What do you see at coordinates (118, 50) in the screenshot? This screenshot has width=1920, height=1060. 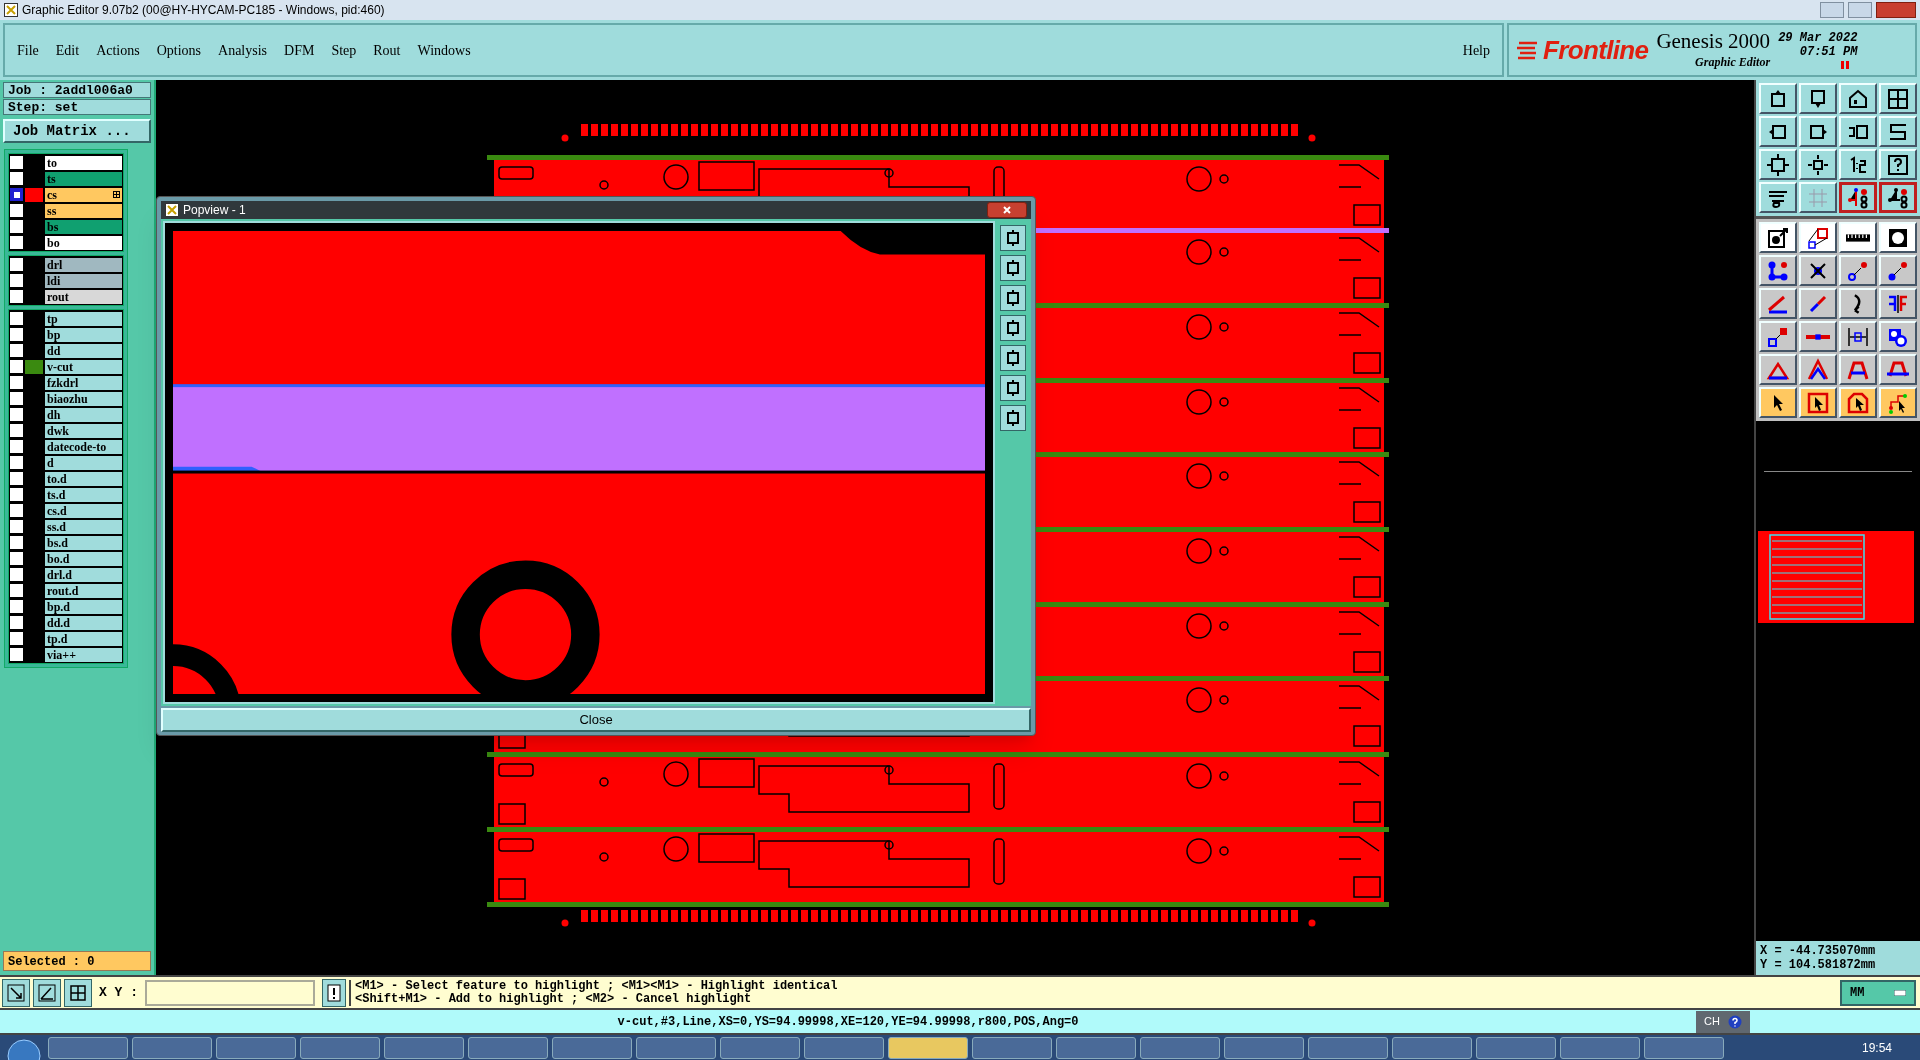 I see `menu-item: Actions` at bounding box center [118, 50].